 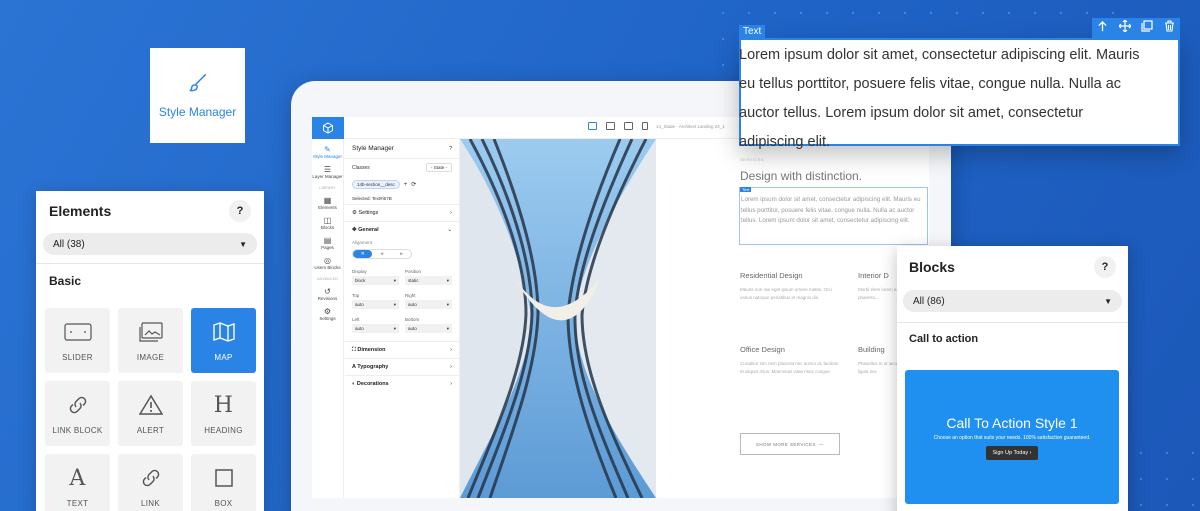 I want to click on bottom-input: auto ▾, so click(x=428, y=328).